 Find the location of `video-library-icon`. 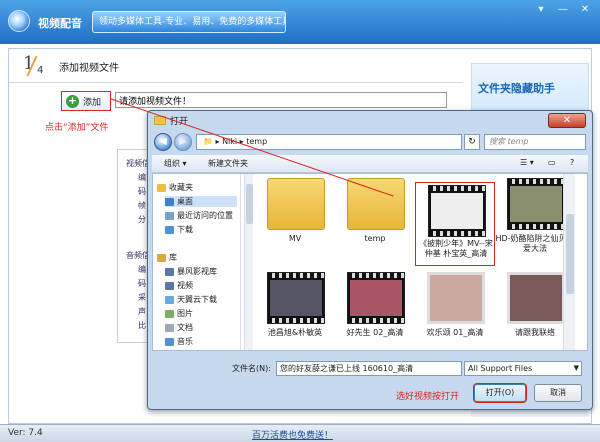

video-library-icon is located at coordinates (169, 271).